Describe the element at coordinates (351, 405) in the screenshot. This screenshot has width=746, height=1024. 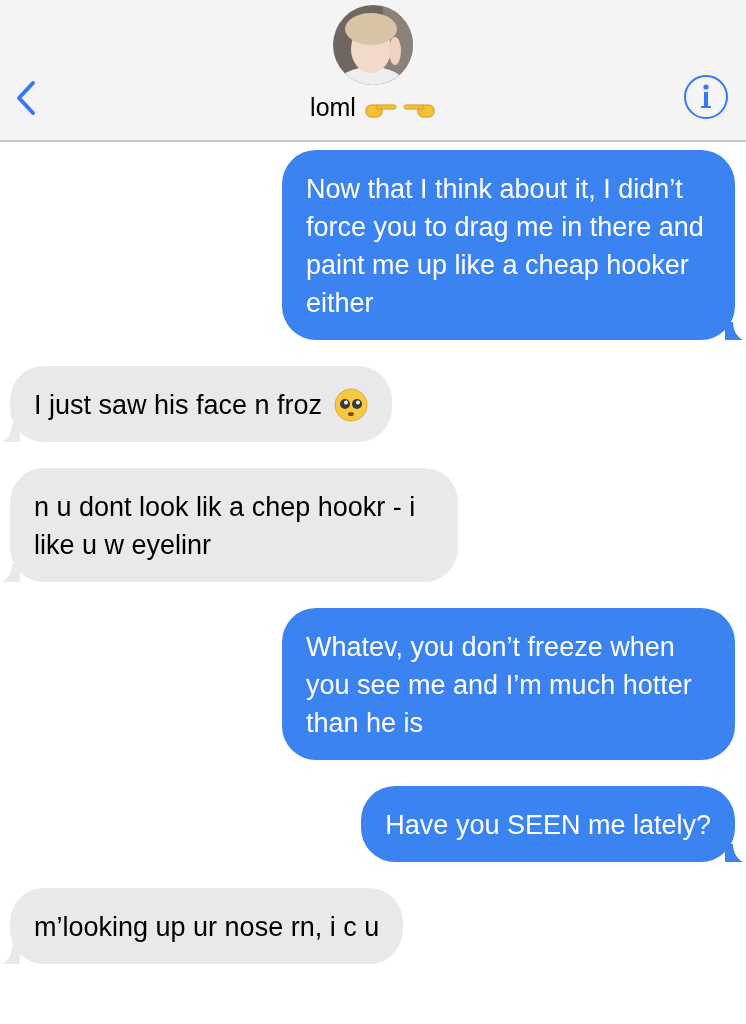
I see `pleading-face-icon` at that location.